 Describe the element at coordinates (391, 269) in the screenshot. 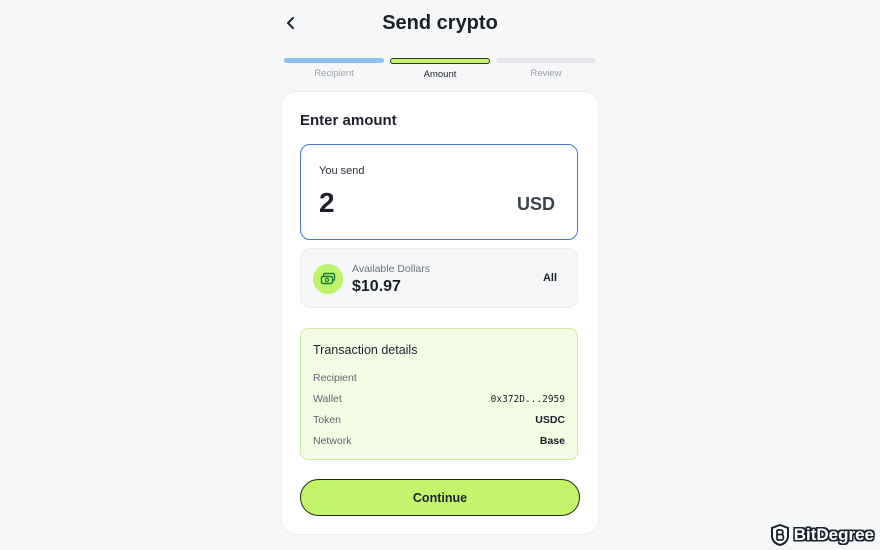

I see `available-label: Available Dollars` at that location.